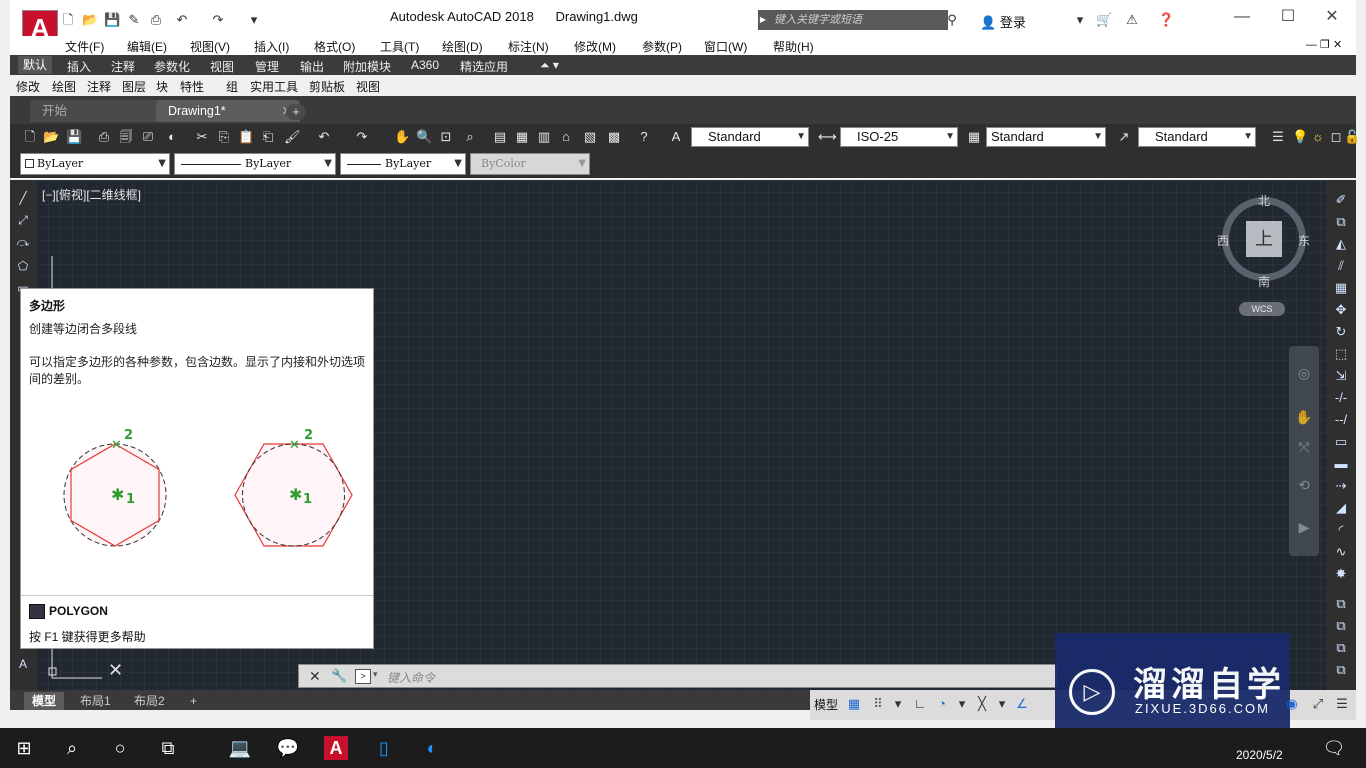  I want to click on mleader-style-select: Standard ▼, so click(1197, 137).